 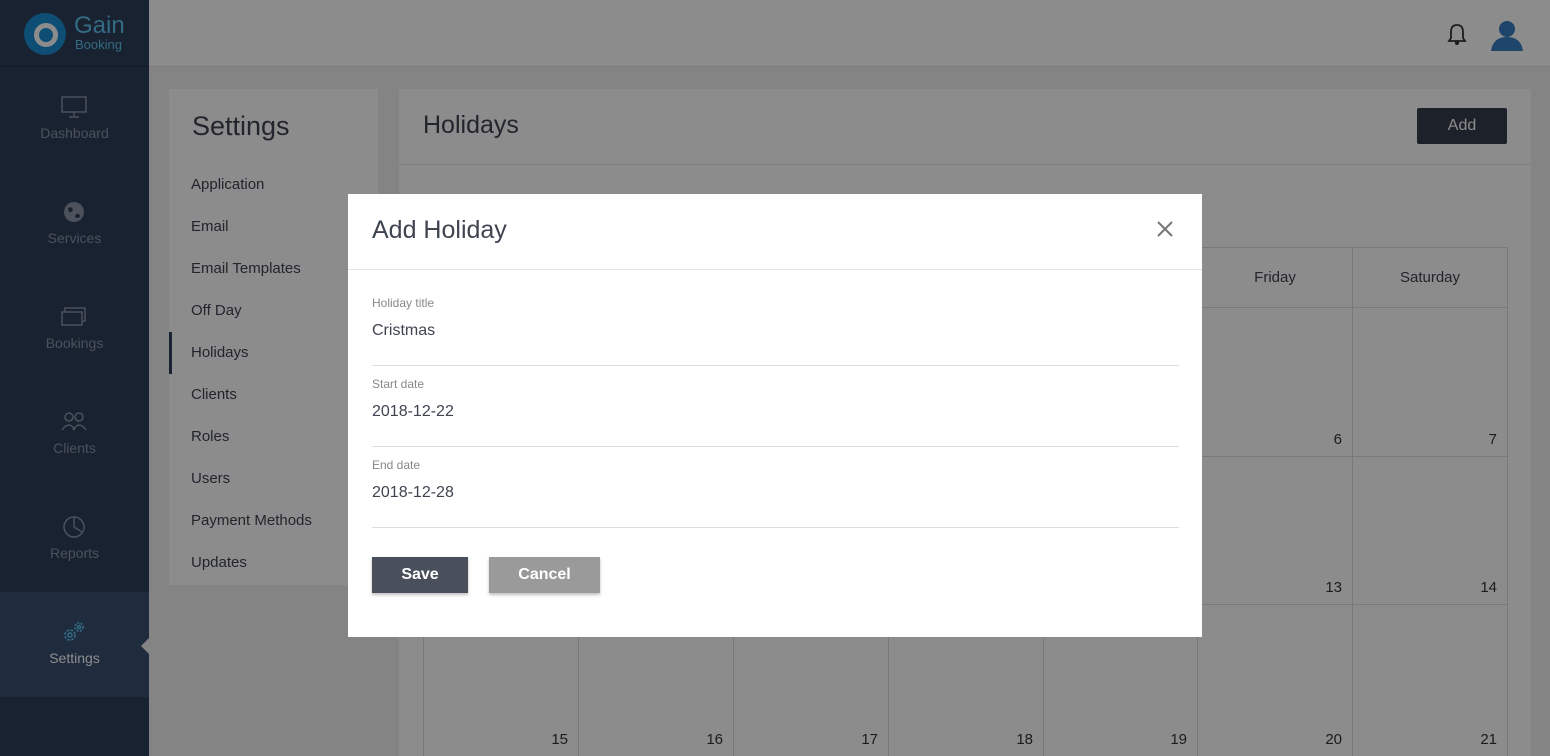 What do you see at coordinates (420, 575) in the screenshot?
I see `save-button: Save` at bounding box center [420, 575].